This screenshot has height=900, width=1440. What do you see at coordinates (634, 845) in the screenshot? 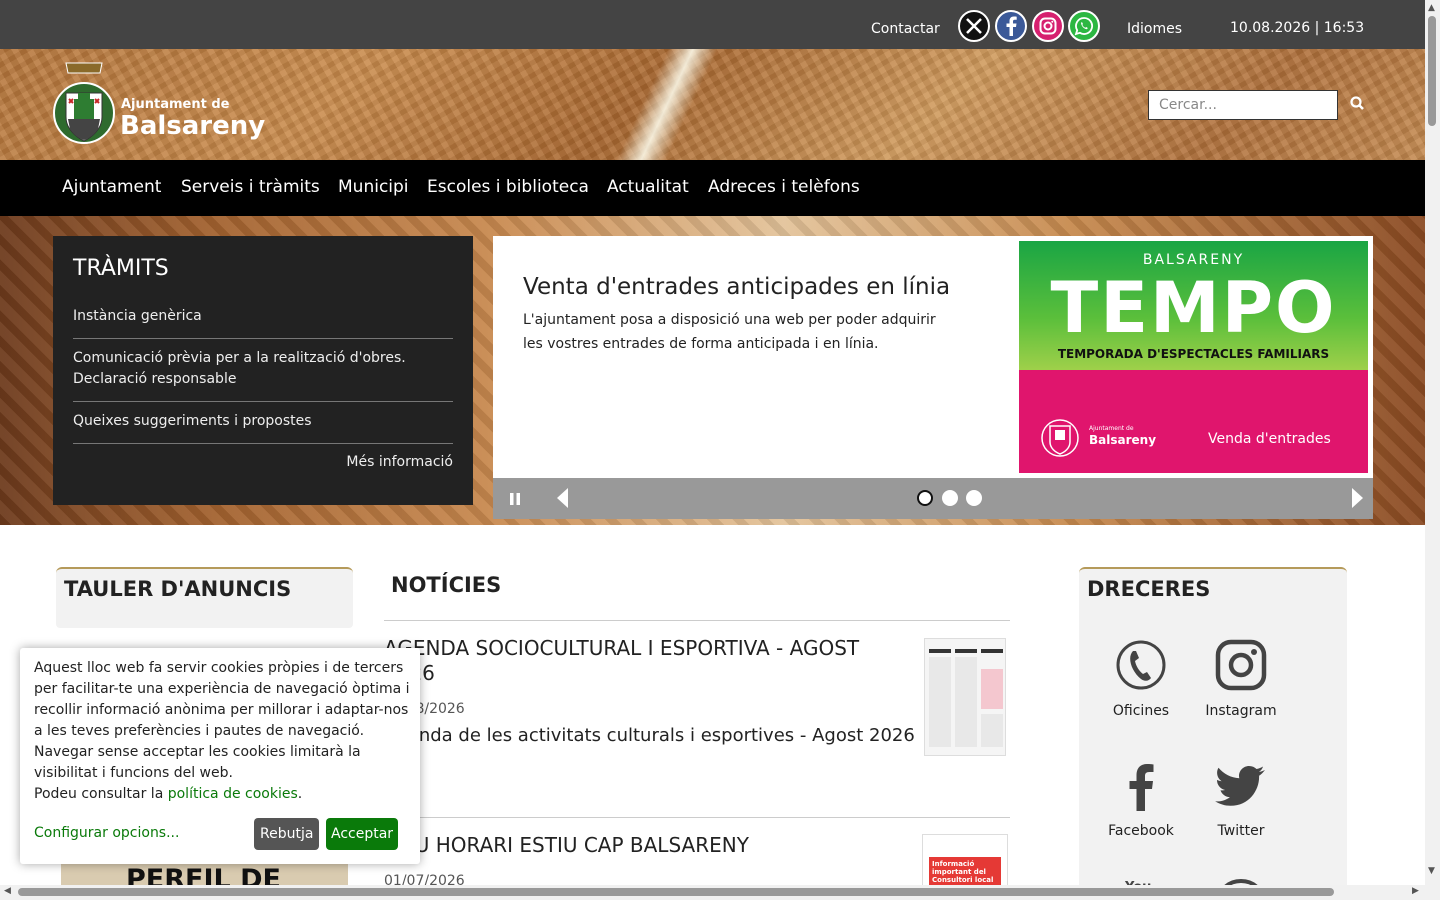
I see `news-headline: NOU HORARI ESTIU CAP BALSARENY` at bounding box center [634, 845].